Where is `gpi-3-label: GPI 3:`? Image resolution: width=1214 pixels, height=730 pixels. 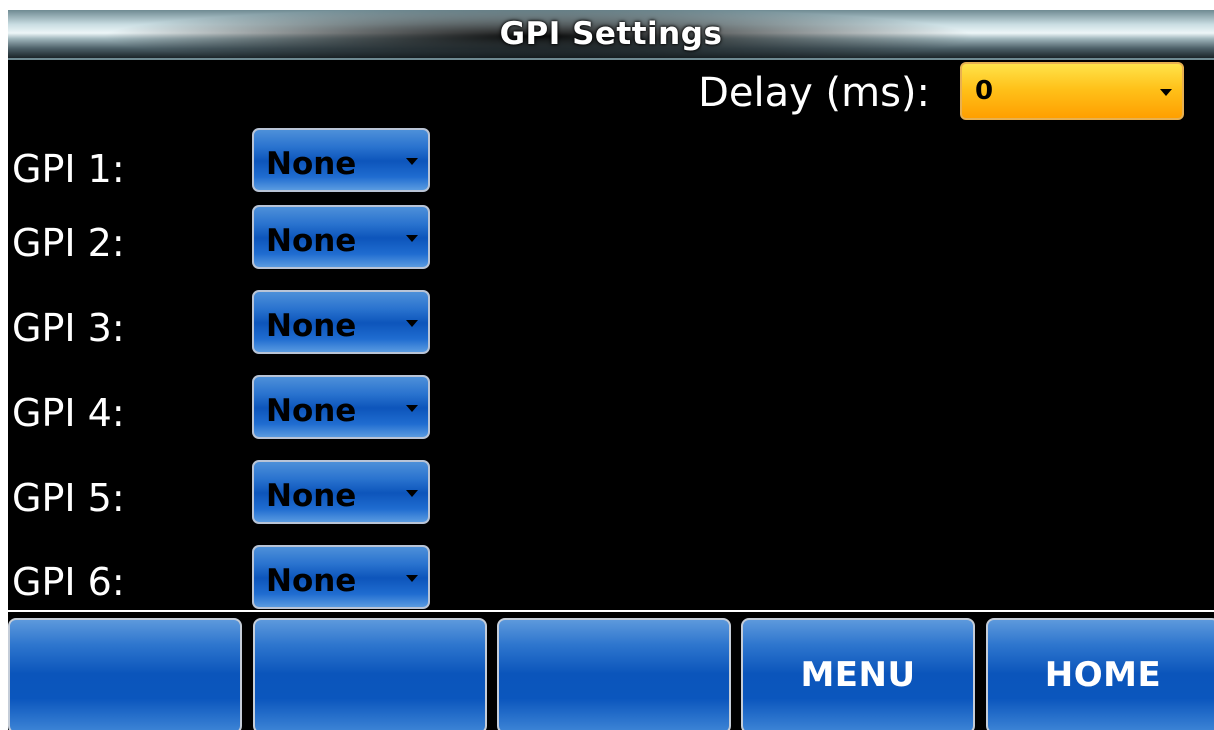
gpi-3-label: GPI 3: is located at coordinates (68, 328).